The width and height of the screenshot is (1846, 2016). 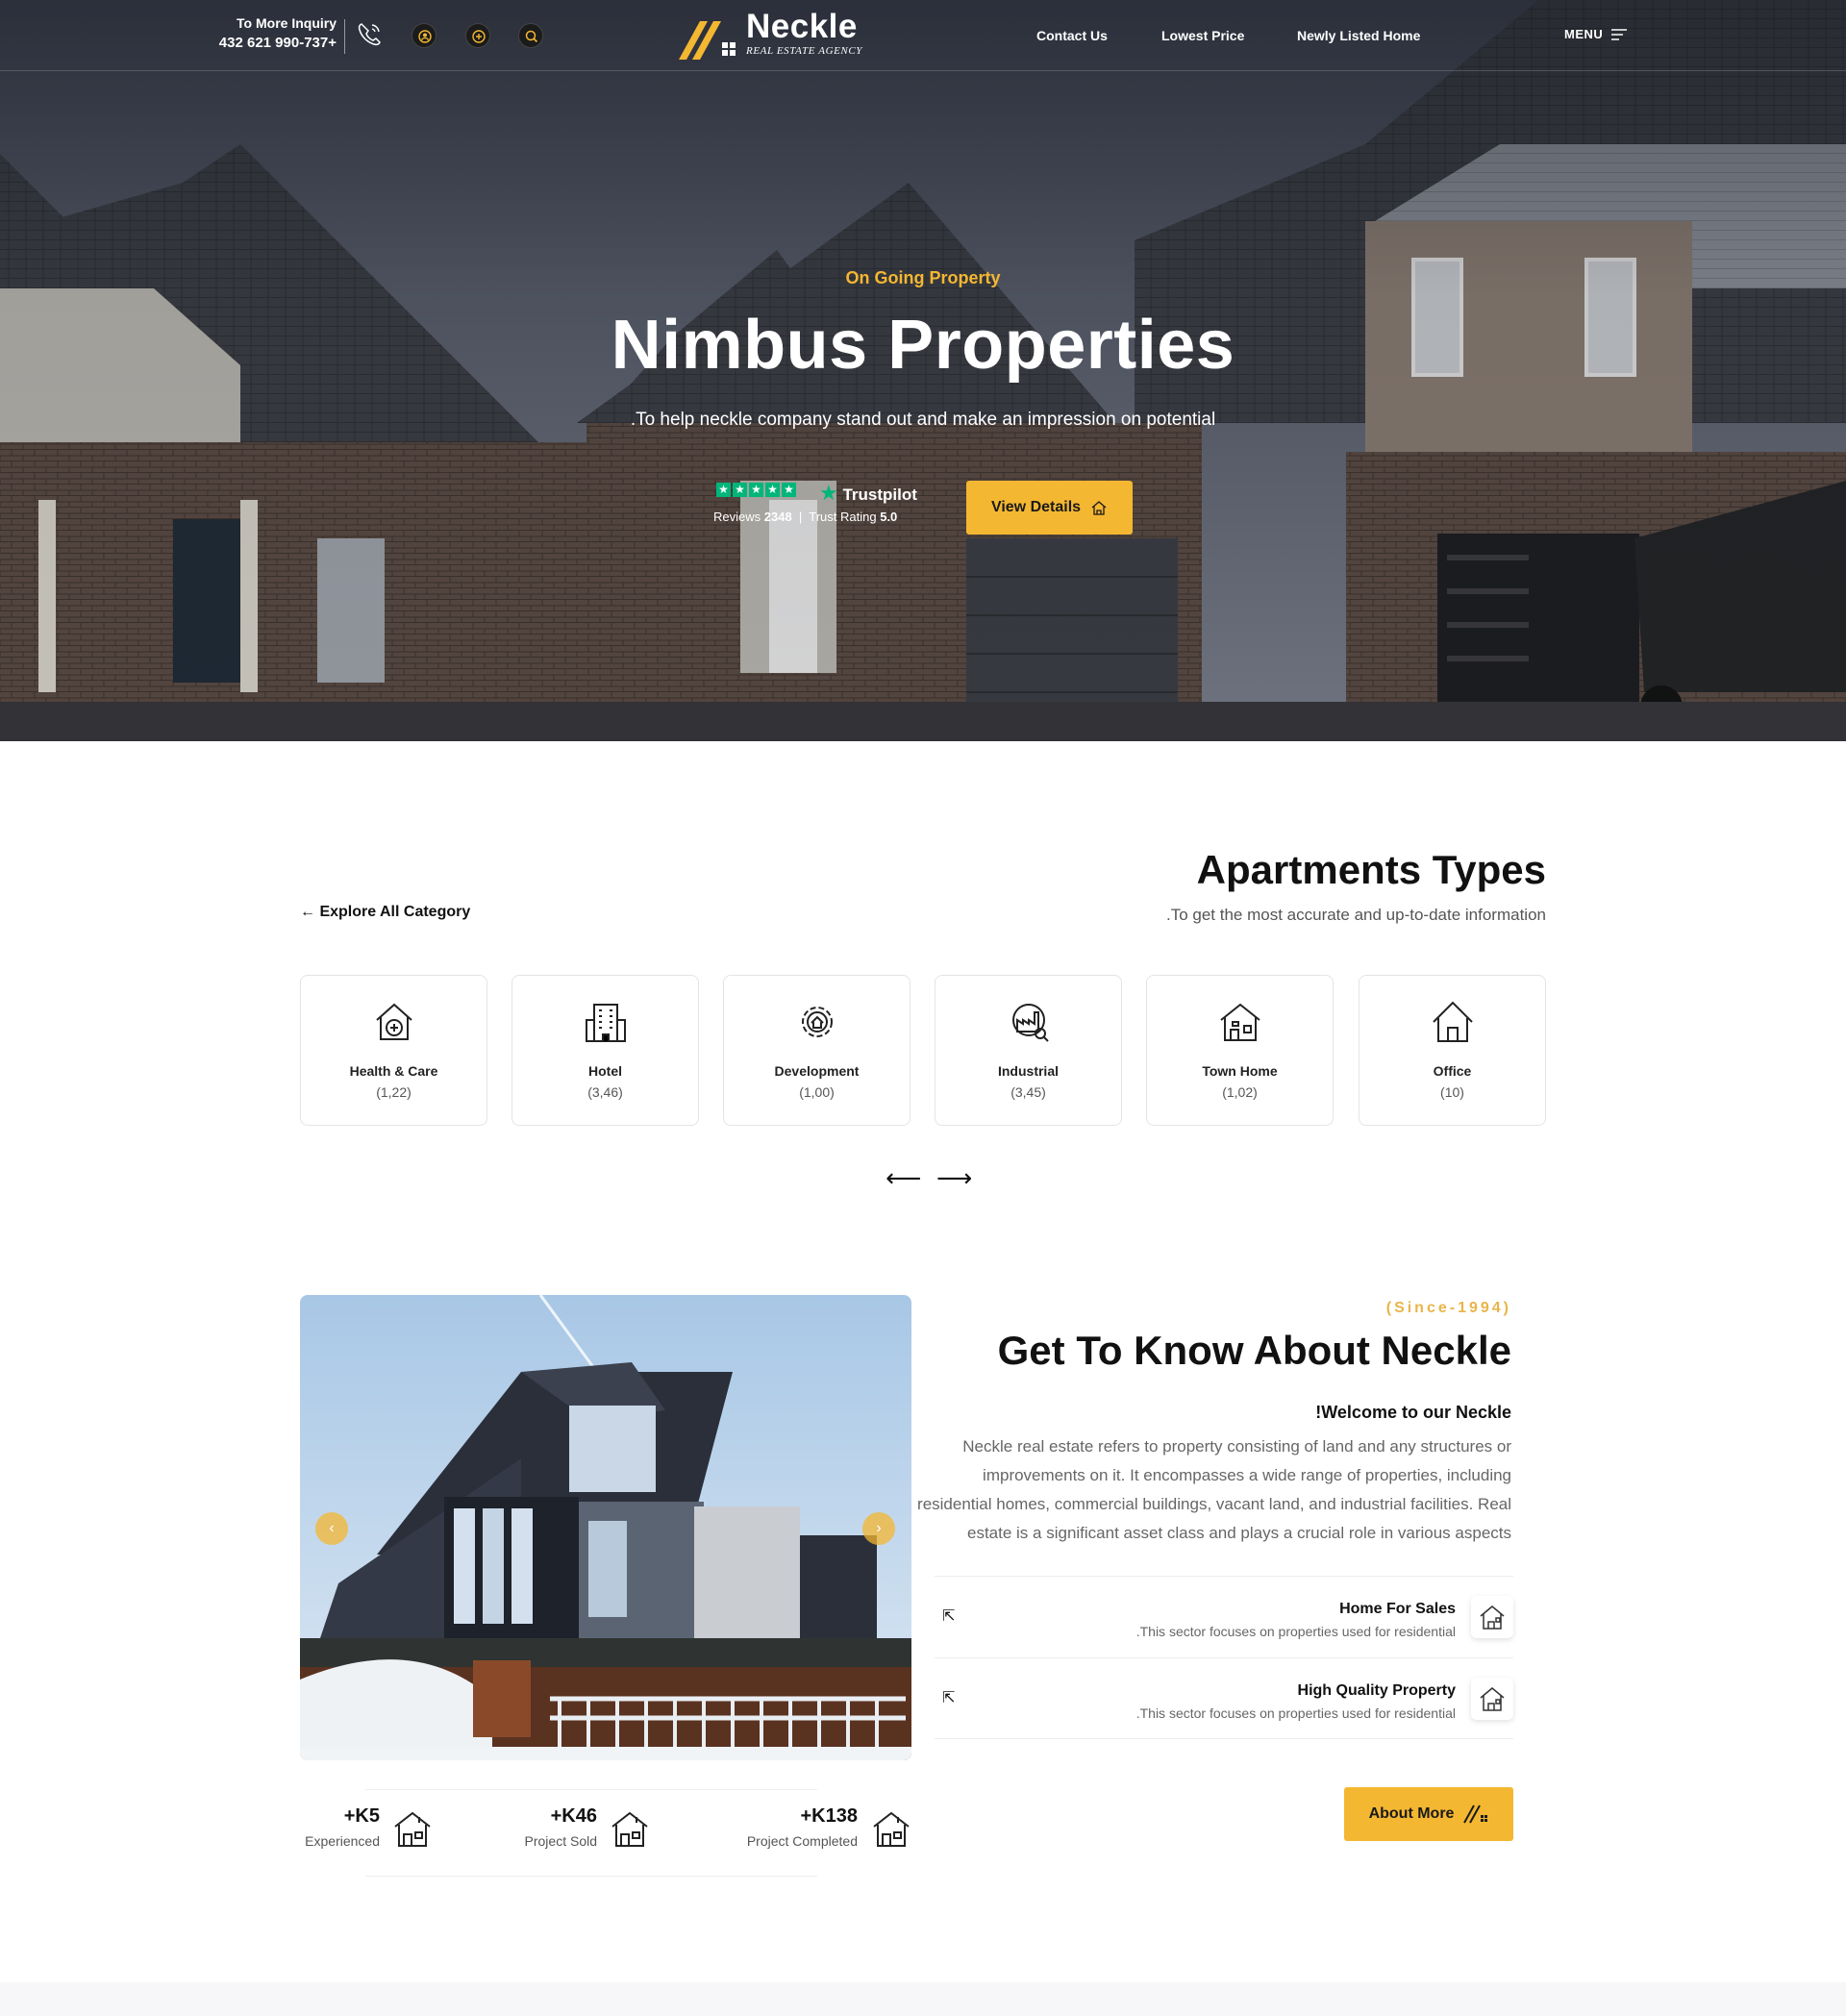 What do you see at coordinates (1448, 1308) in the screenshot?
I see `since-label: (Since-1994)` at bounding box center [1448, 1308].